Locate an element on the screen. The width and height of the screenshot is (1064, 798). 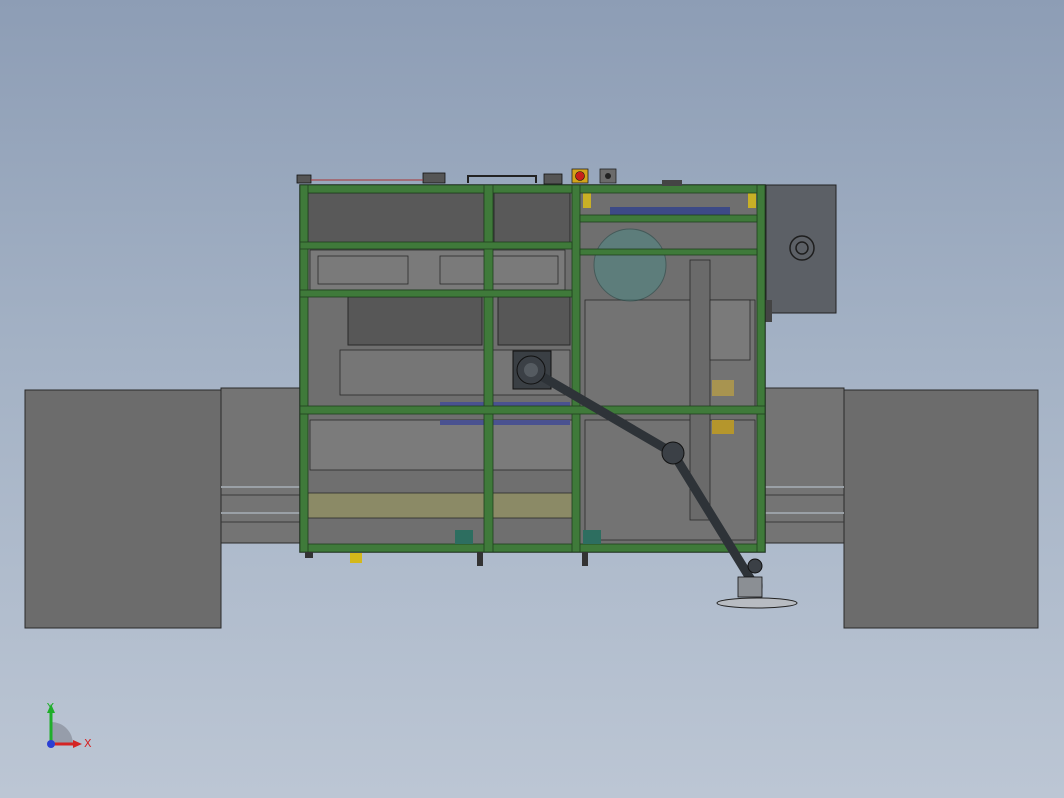
x-axis-label: X is located at coordinates (88, 743).